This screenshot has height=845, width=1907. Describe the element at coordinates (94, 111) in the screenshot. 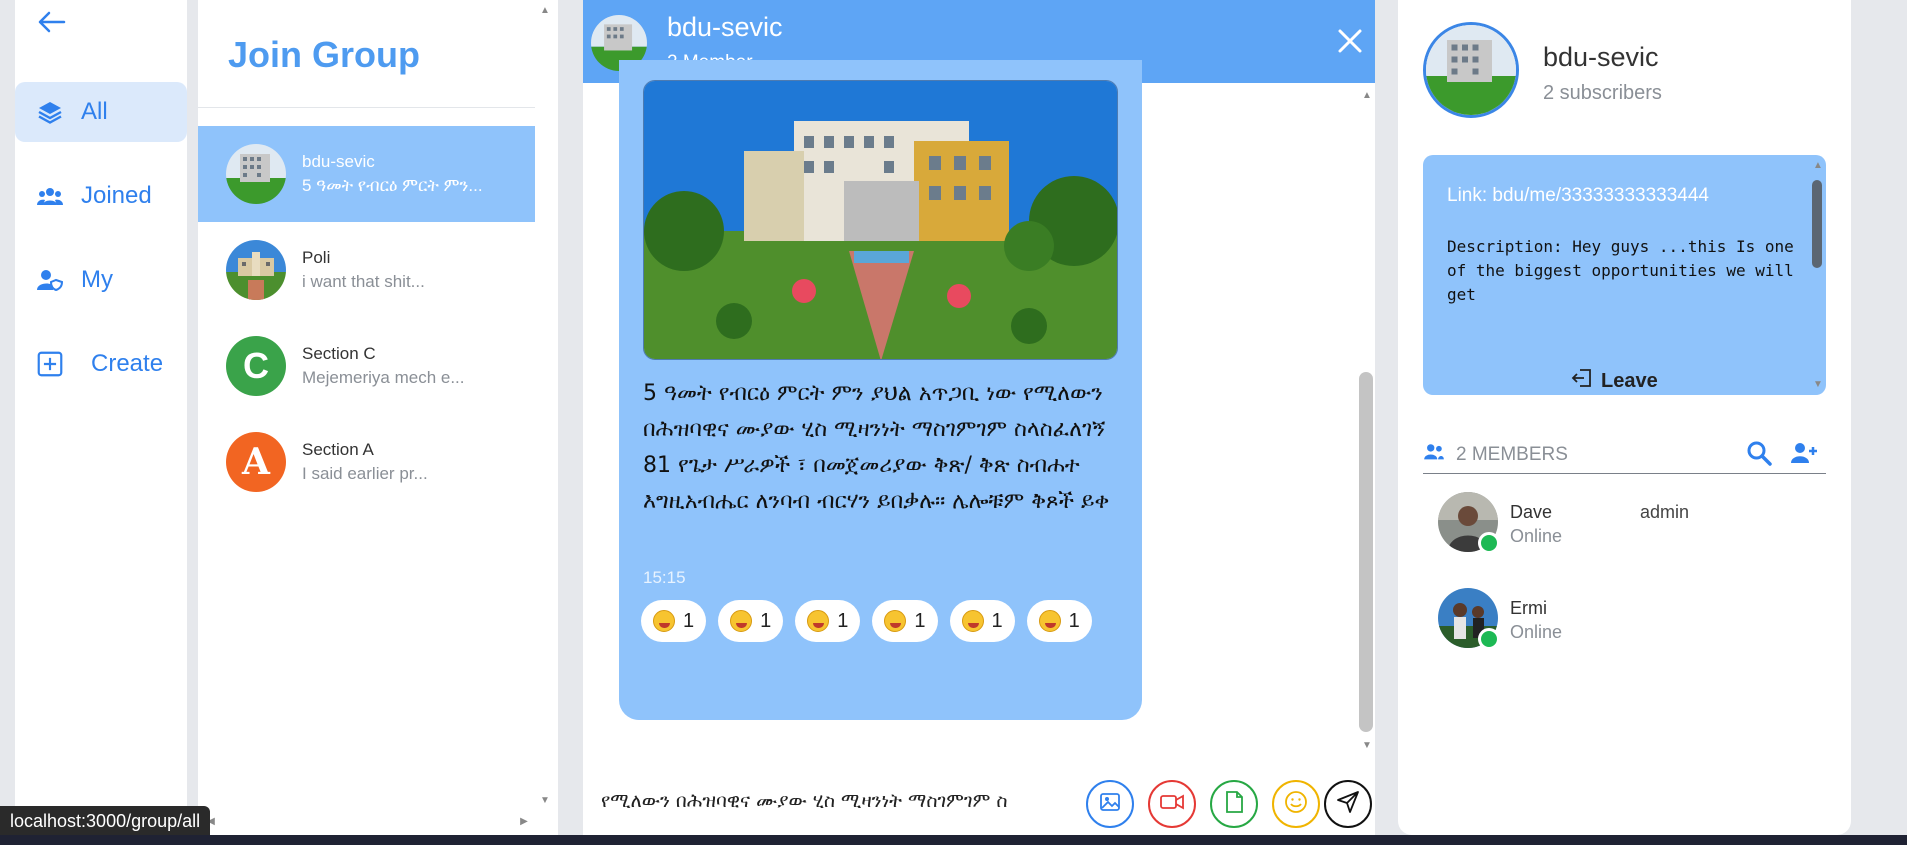

I see `nav-label: All` at that location.